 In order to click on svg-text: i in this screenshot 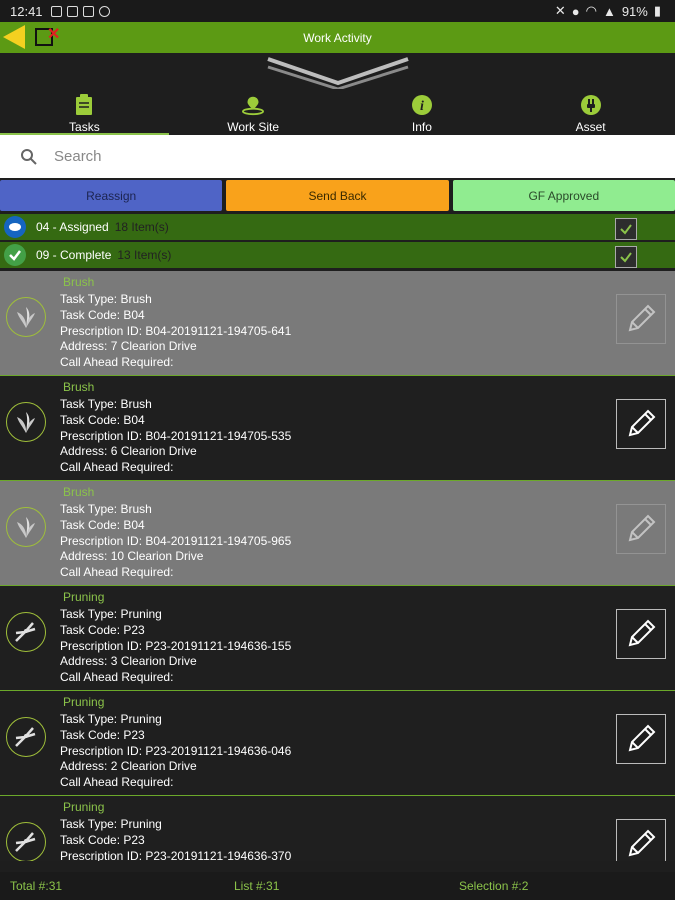, I will do `click(422, 106)`.